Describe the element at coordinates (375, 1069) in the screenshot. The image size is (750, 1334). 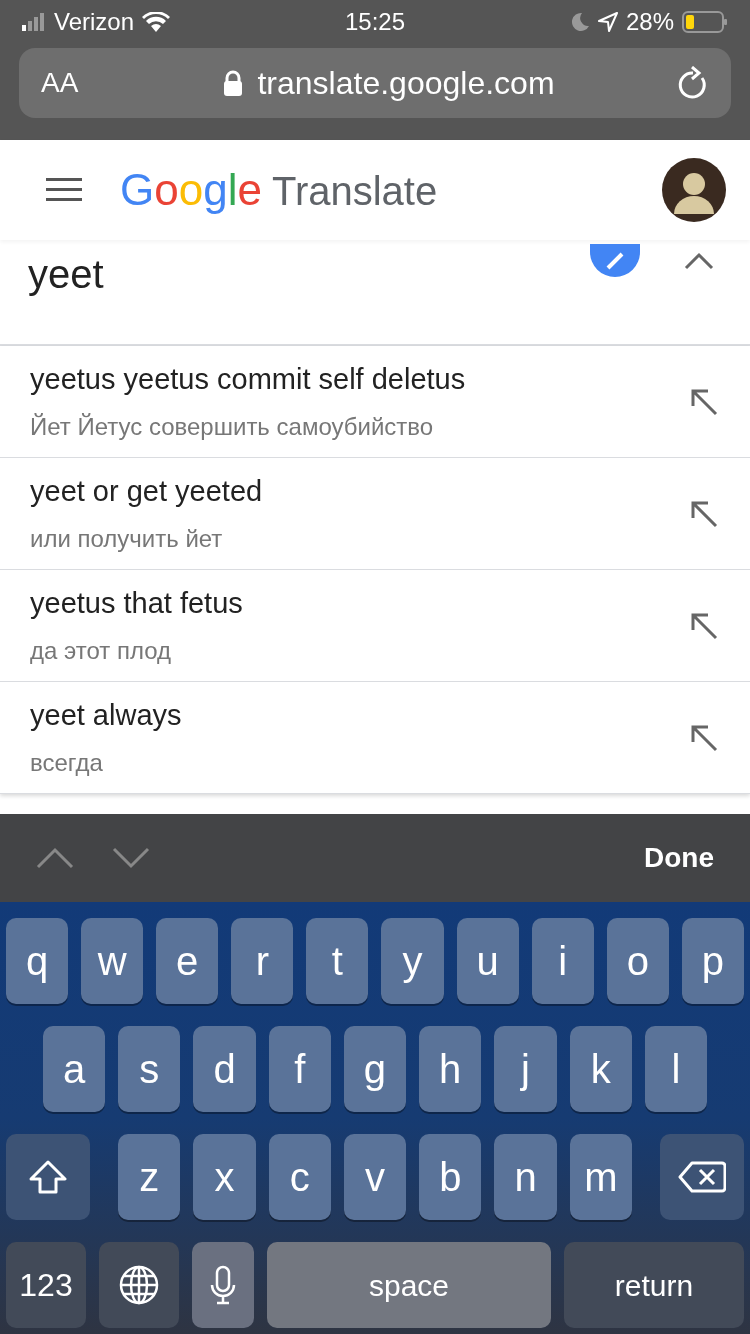
I see `letter-key: g` at that location.